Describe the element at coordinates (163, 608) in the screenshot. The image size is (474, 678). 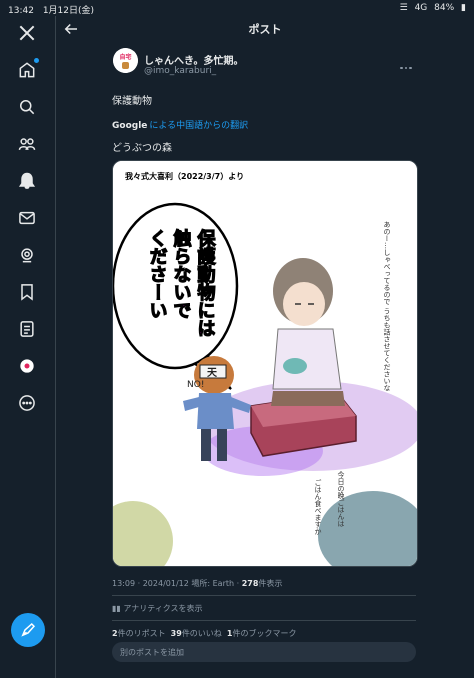
I see `analytics-label: アナリティクスを表示` at that location.